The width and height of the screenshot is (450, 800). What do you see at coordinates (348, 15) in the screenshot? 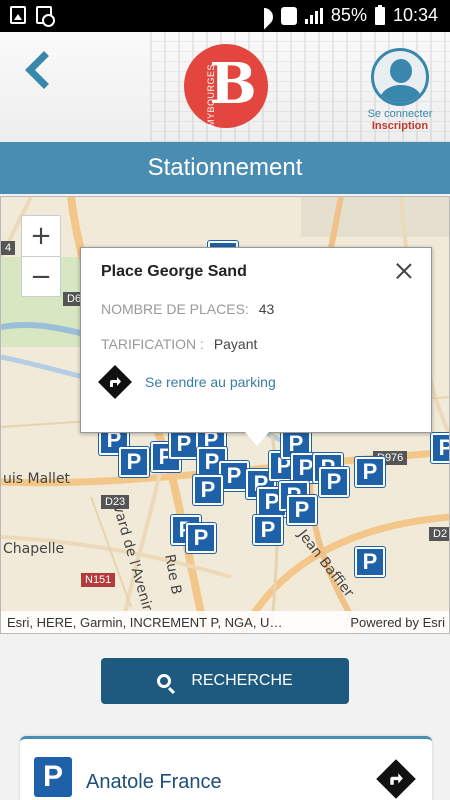
I see `battery-percent: 85%` at bounding box center [348, 15].